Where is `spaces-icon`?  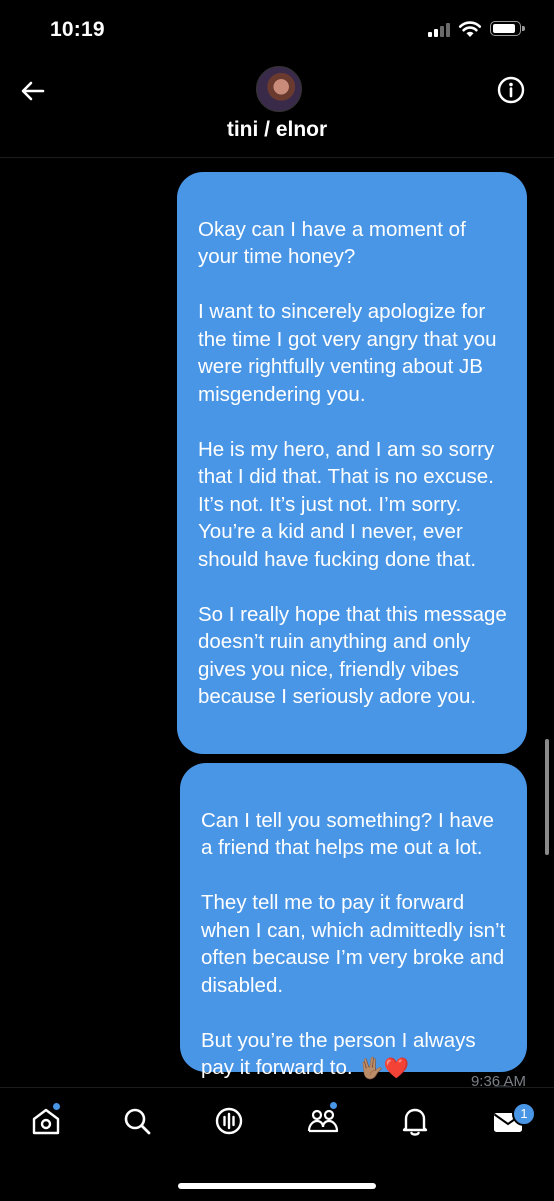
spaces-icon is located at coordinates (229, 1121).